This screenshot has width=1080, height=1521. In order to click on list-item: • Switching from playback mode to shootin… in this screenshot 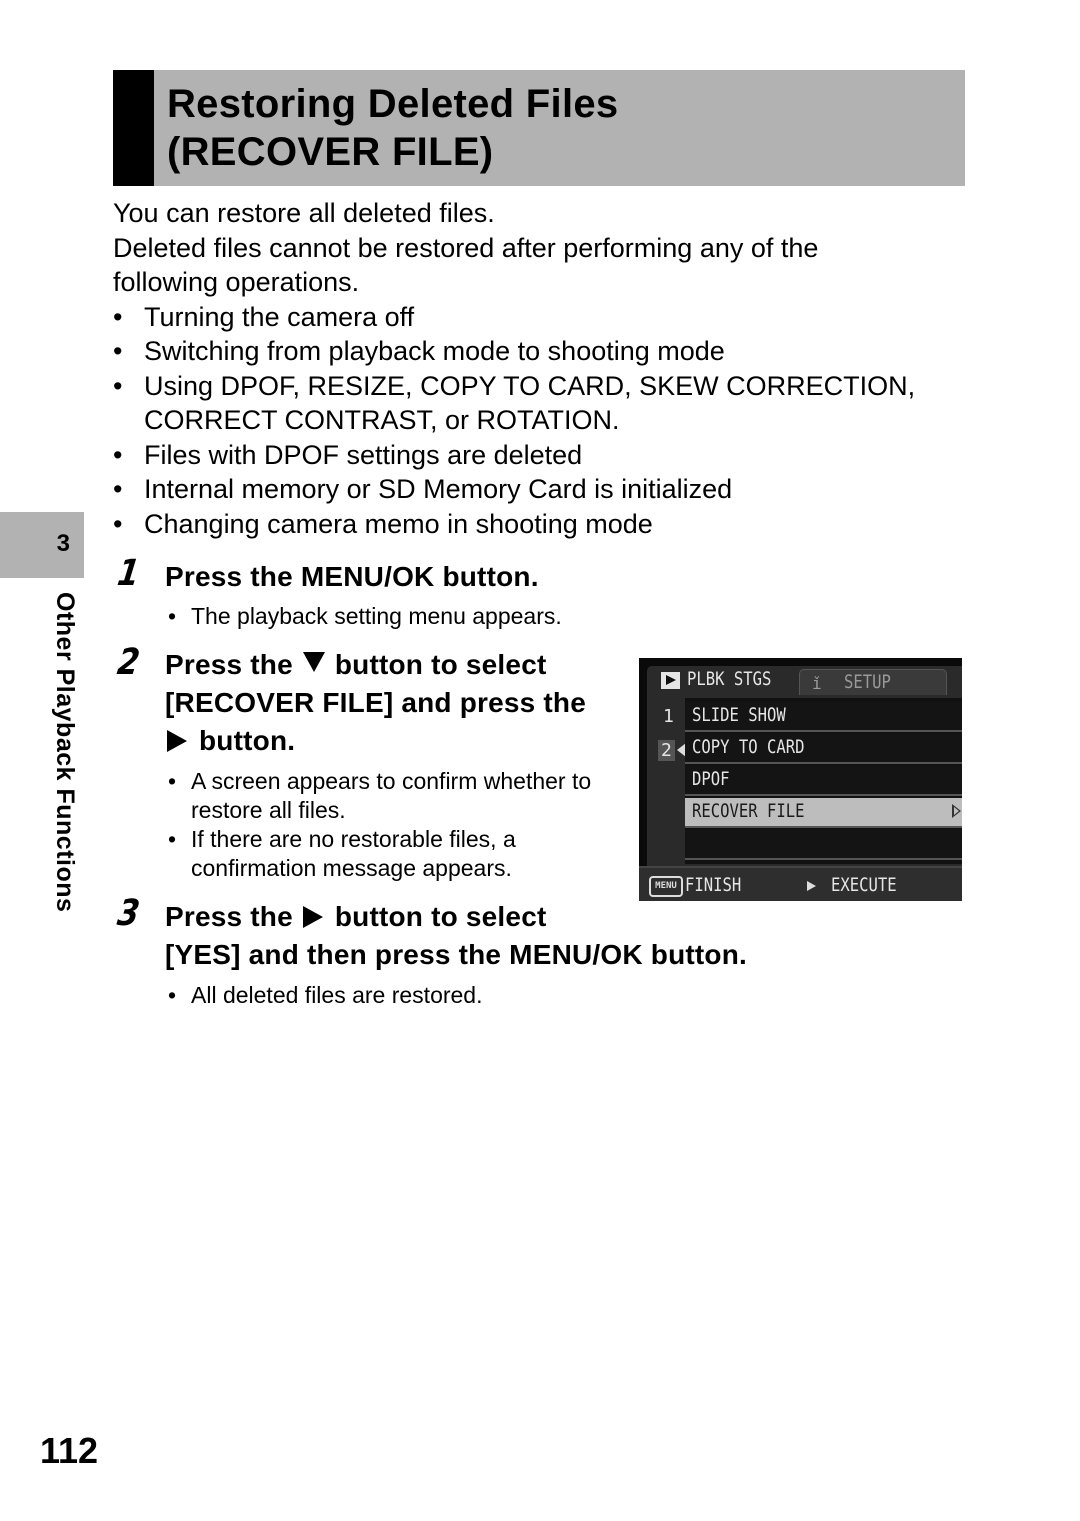, I will do `click(419, 351)`.